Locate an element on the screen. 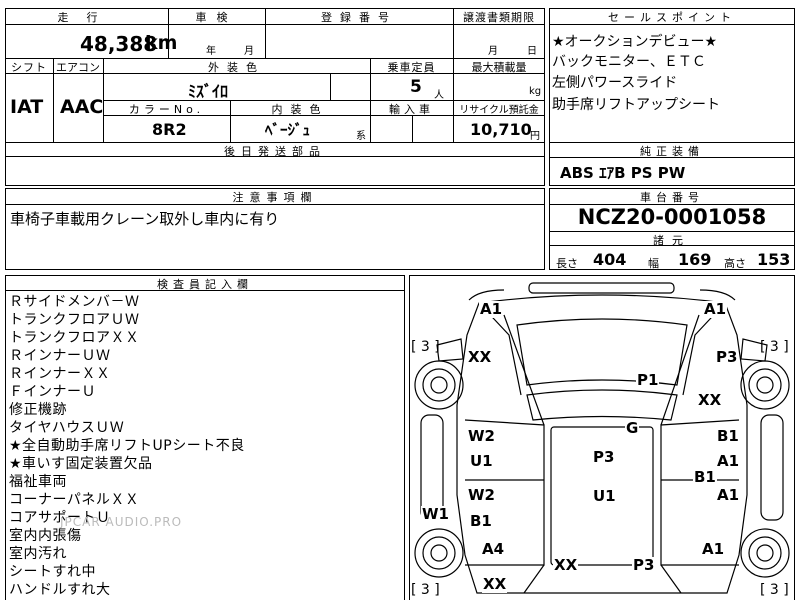 Image resolution: width=800 pixels, height=600 pixels. width-label: 幅 is located at coordinates (653, 263).